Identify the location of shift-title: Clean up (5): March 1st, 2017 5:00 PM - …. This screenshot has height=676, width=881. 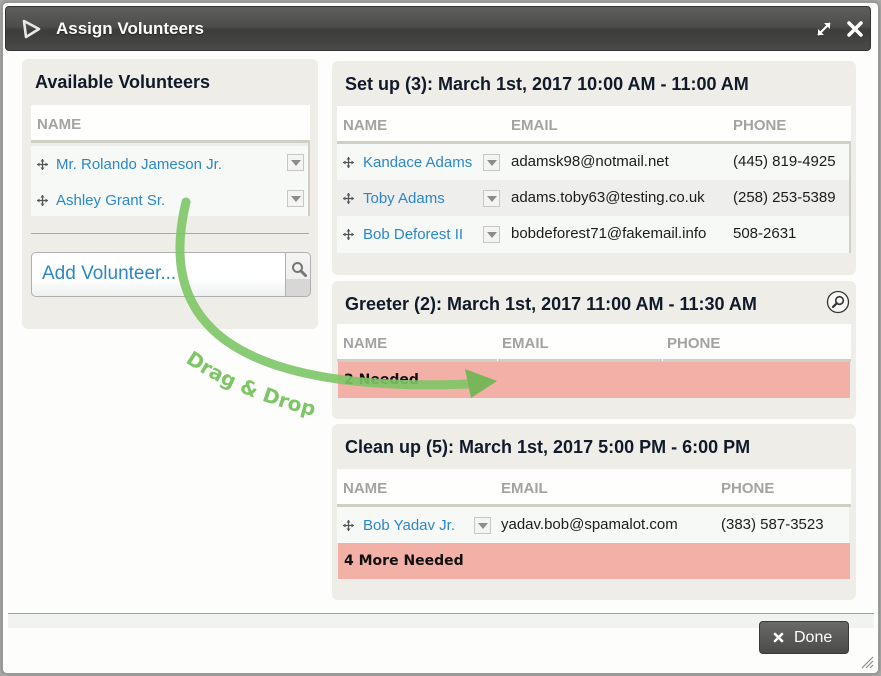
(548, 447).